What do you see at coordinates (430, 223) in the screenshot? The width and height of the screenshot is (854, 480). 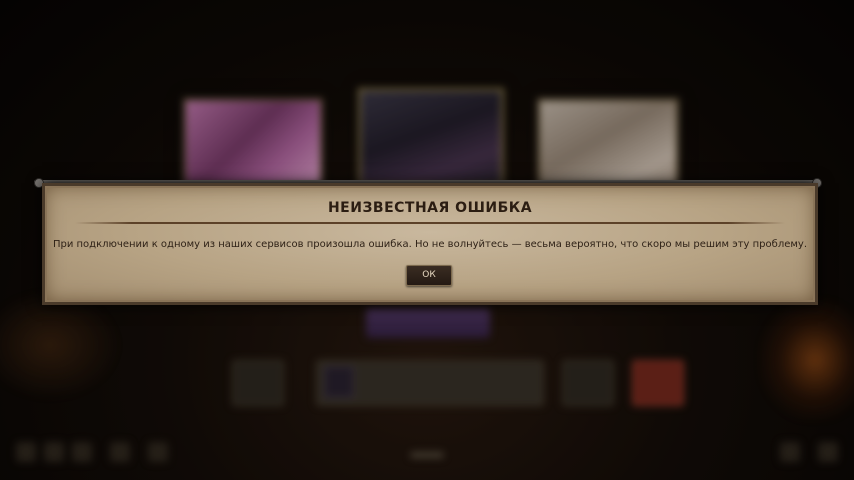 I see `title-divider` at bounding box center [430, 223].